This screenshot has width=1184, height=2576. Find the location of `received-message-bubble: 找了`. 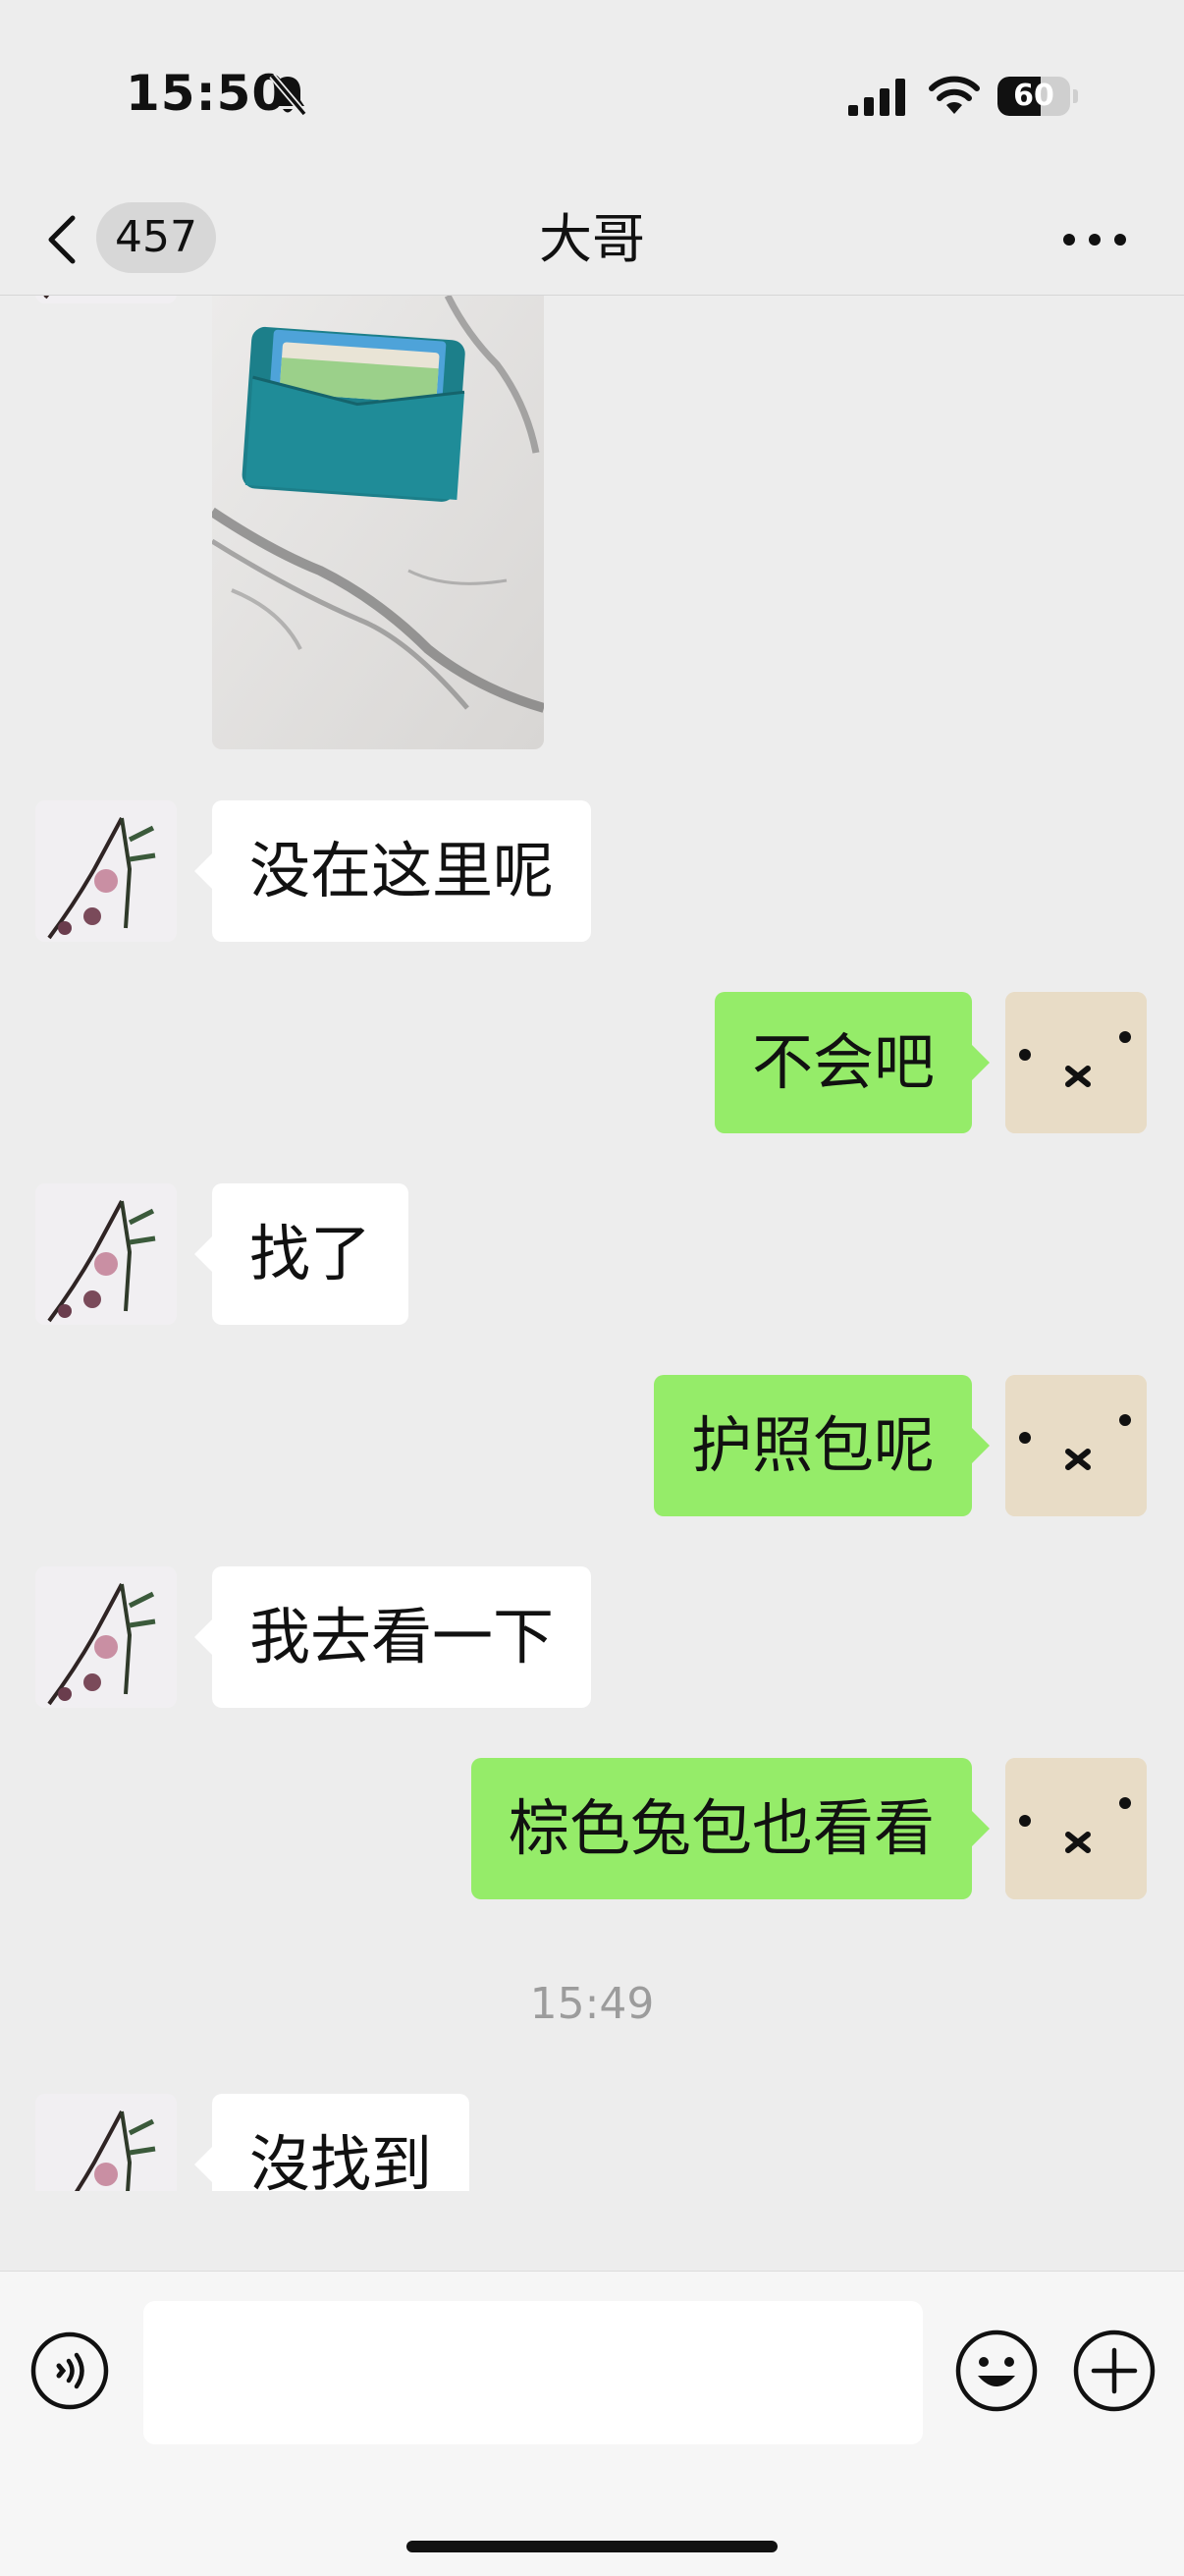

received-message-bubble: 找了 is located at coordinates (301, 1254).